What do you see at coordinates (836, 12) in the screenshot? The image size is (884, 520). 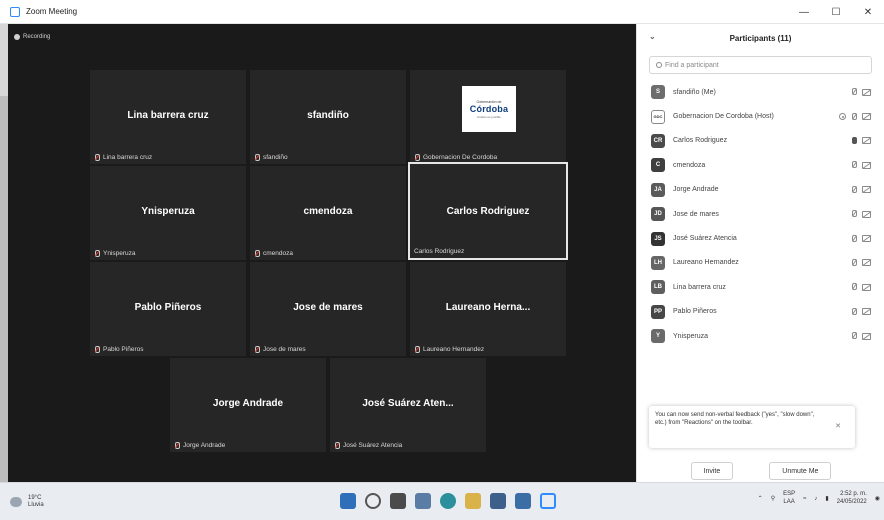 I see `maximize-button: ☐` at bounding box center [836, 12].